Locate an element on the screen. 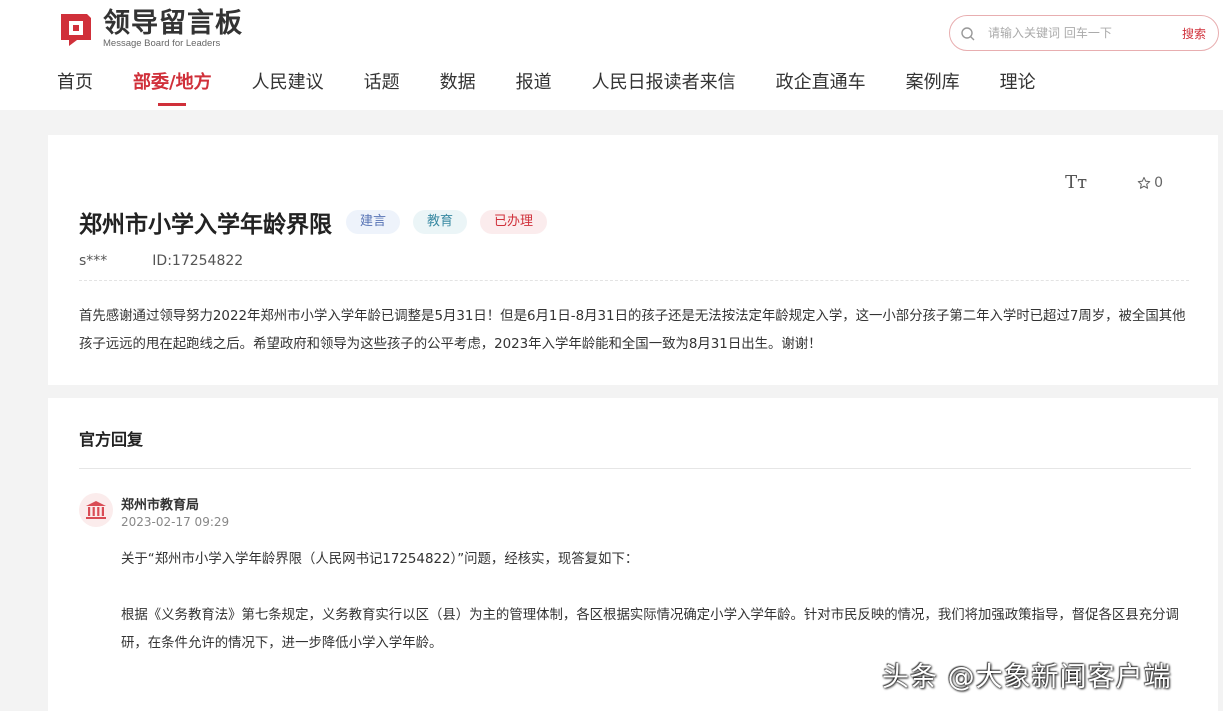  nav-item-ministries-local: 部委/地方 is located at coordinates (172, 90).